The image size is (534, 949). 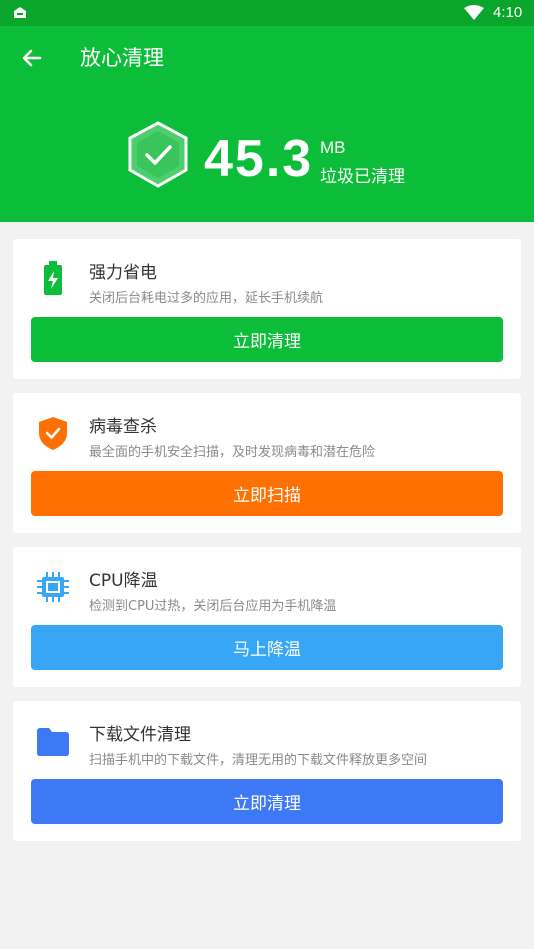 I want to click on clean-now-button: 立即清理, so click(x=267, y=339).